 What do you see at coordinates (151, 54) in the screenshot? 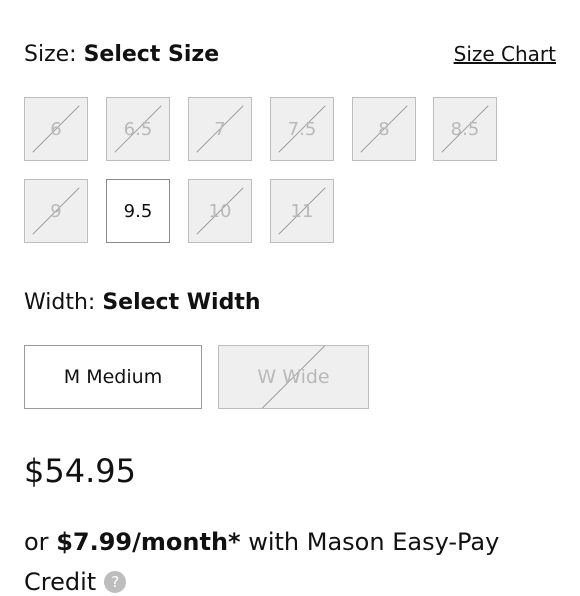
I see `size-selected-value: Select Size` at bounding box center [151, 54].